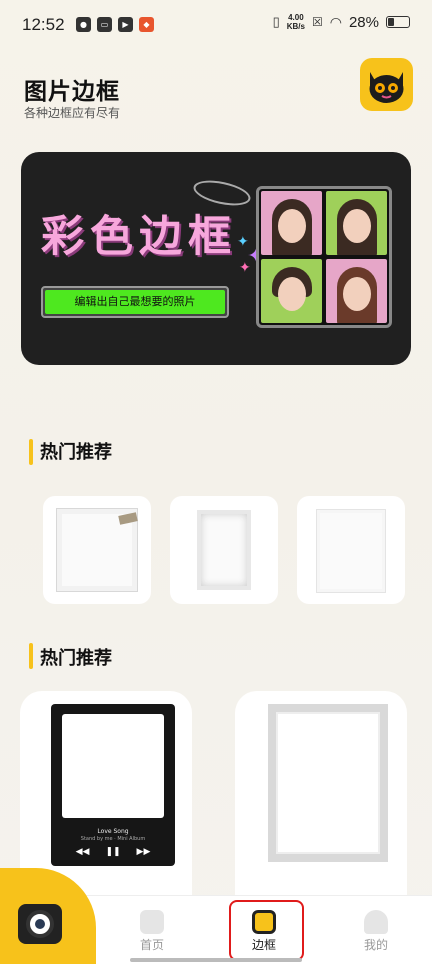 This screenshot has width=432, height=964. What do you see at coordinates (375, 945) in the screenshot?
I see `nav-profile-label: 我的` at bounding box center [375, 945].